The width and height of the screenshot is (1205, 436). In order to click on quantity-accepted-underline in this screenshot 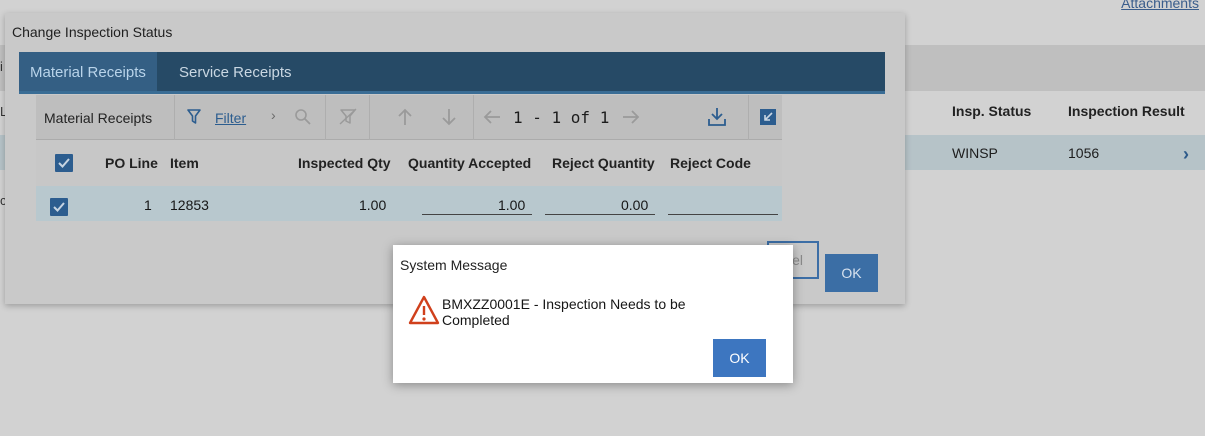, I will do `click(477, 214)`.